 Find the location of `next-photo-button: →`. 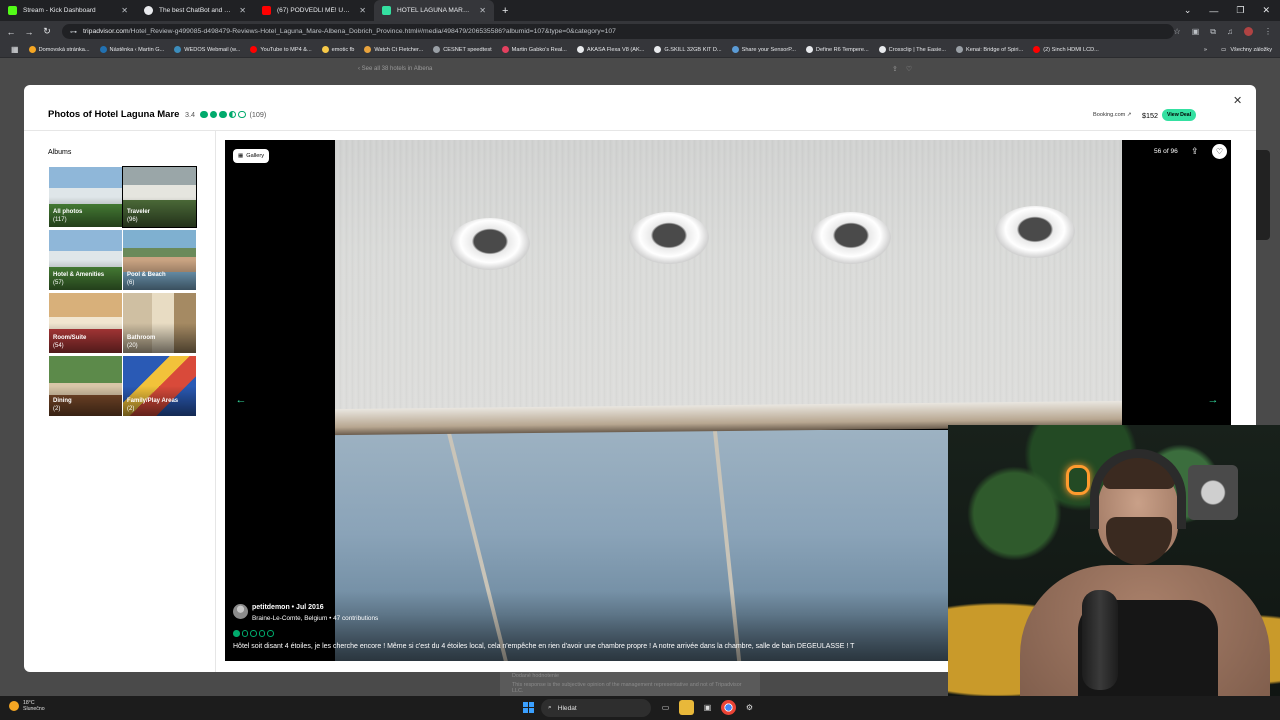

next-photo-button: → is located at coordinates (1213, 400).